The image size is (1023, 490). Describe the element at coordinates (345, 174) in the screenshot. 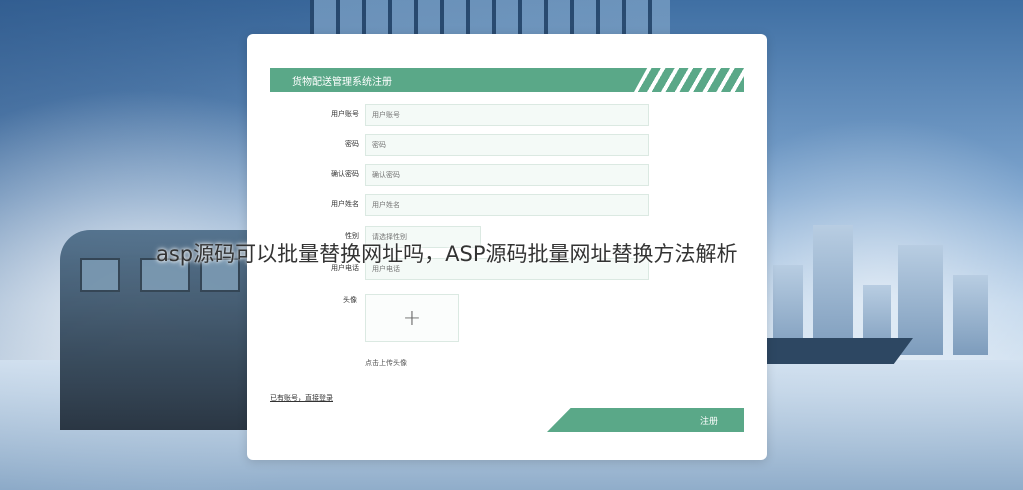

I see `confirm-password-label: 确认密码` at that location.